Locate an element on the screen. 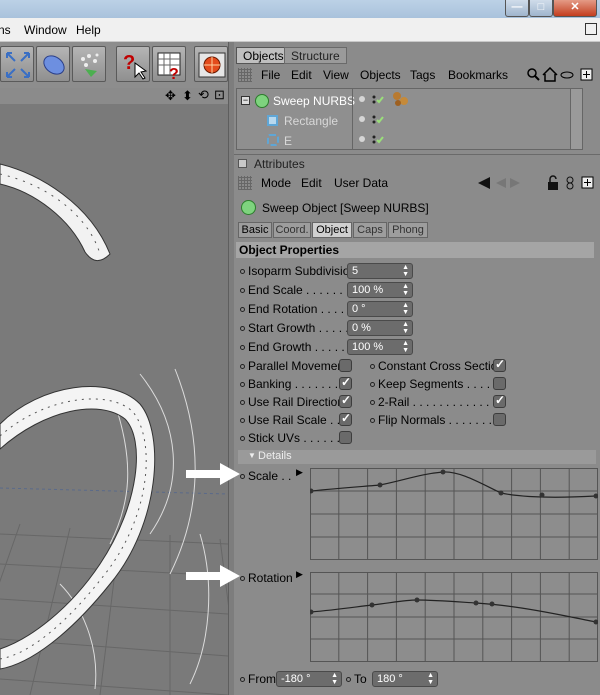 This screenshot has height=695, width=600. rotation-expand-icon: ▶ is located at coordinates (299, 574).